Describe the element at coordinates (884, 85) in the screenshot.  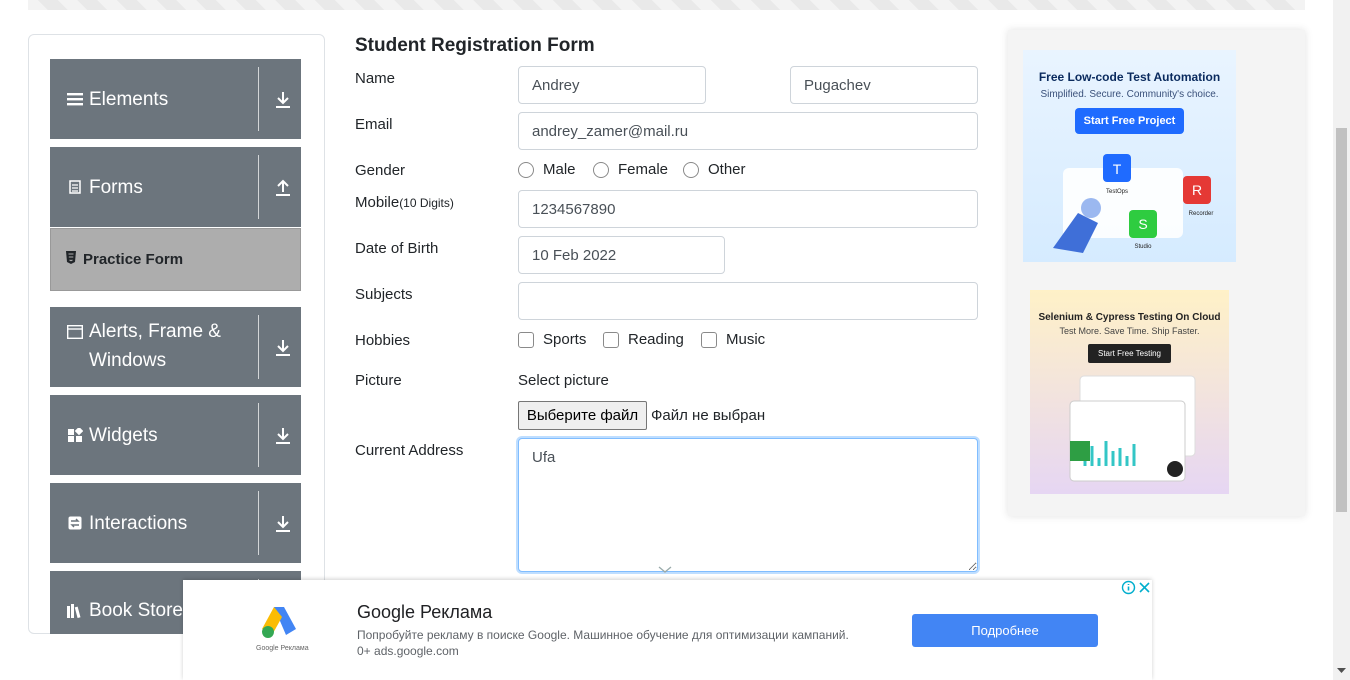
I see `last-name-input` at that location.